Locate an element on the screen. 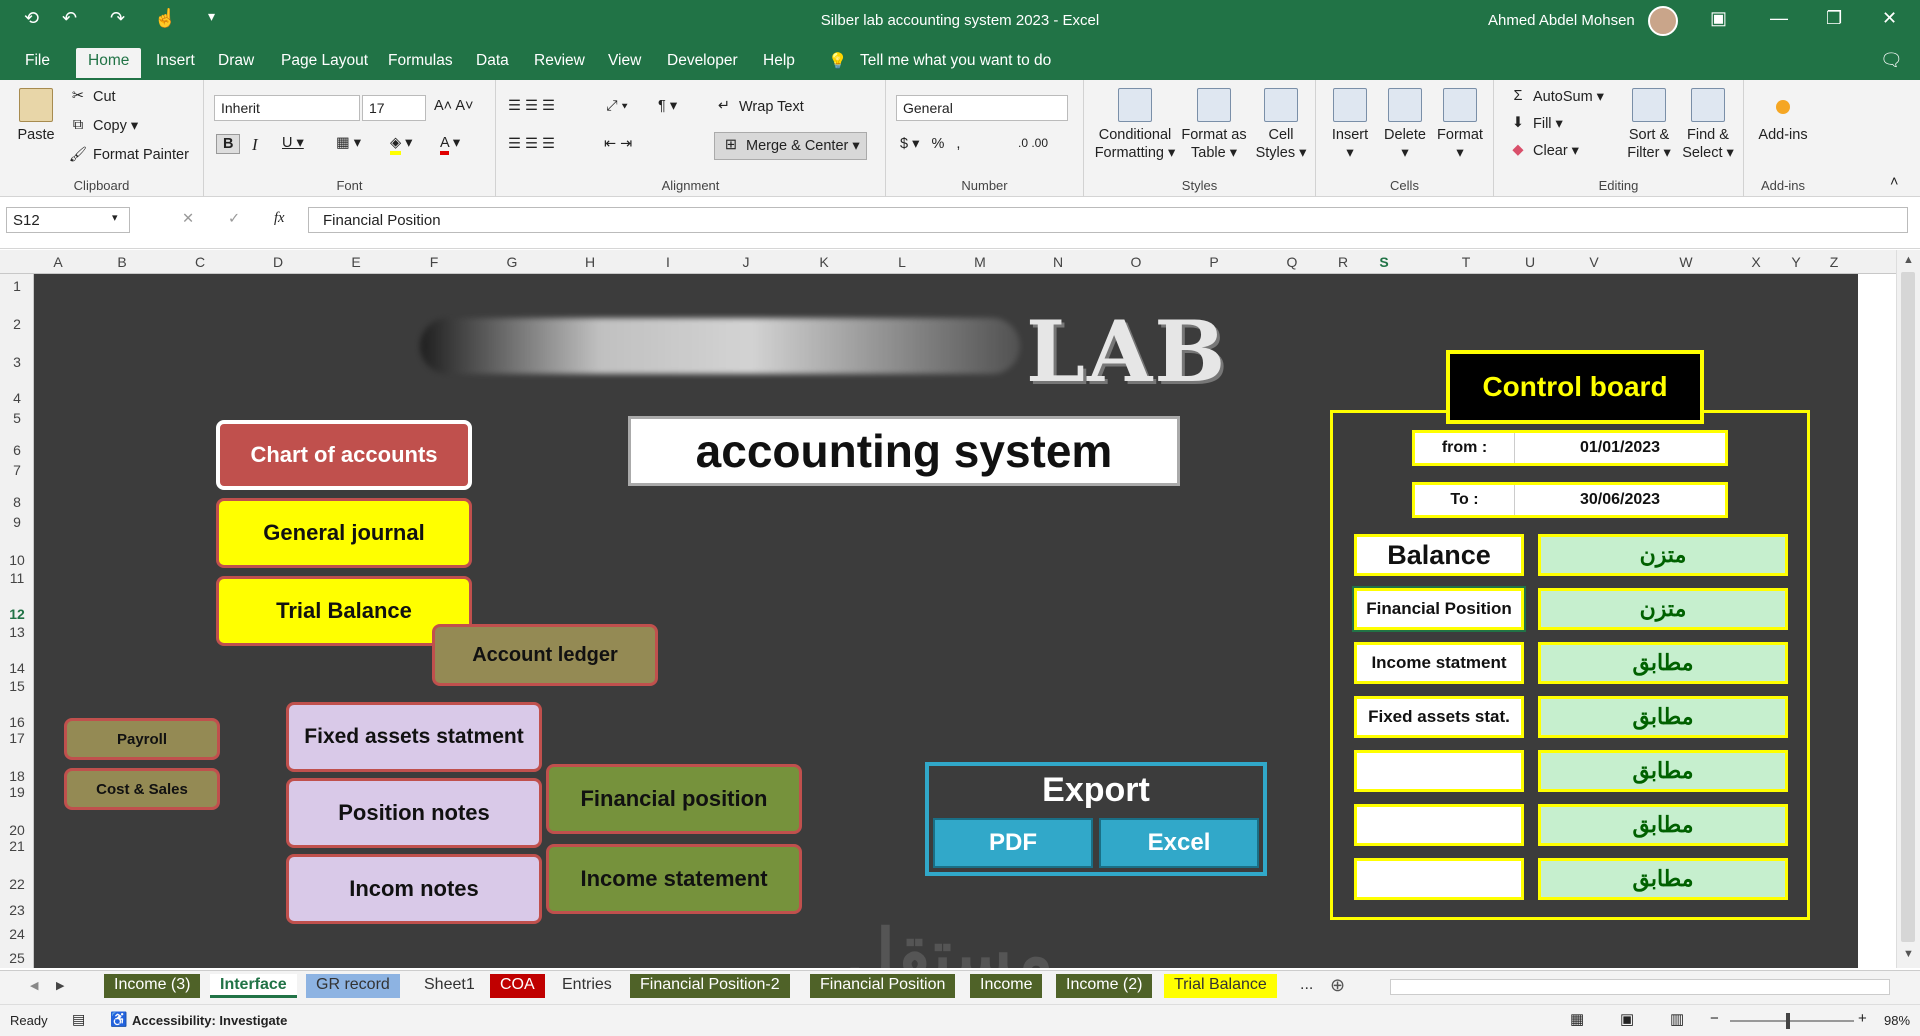  row-header: 7 is located at coordinates (17, 470).